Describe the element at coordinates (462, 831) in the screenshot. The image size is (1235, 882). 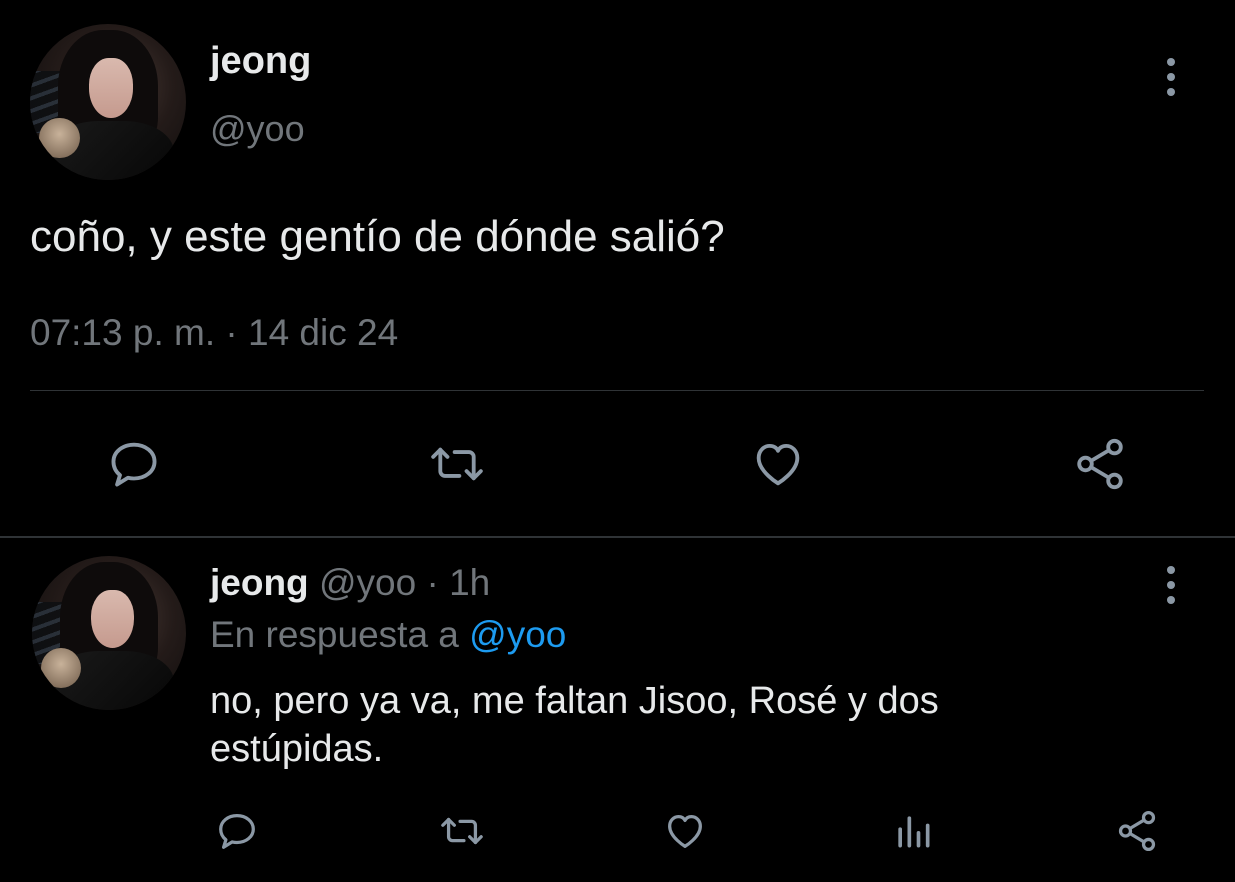
I see `reply-retweet-icon` at that location.